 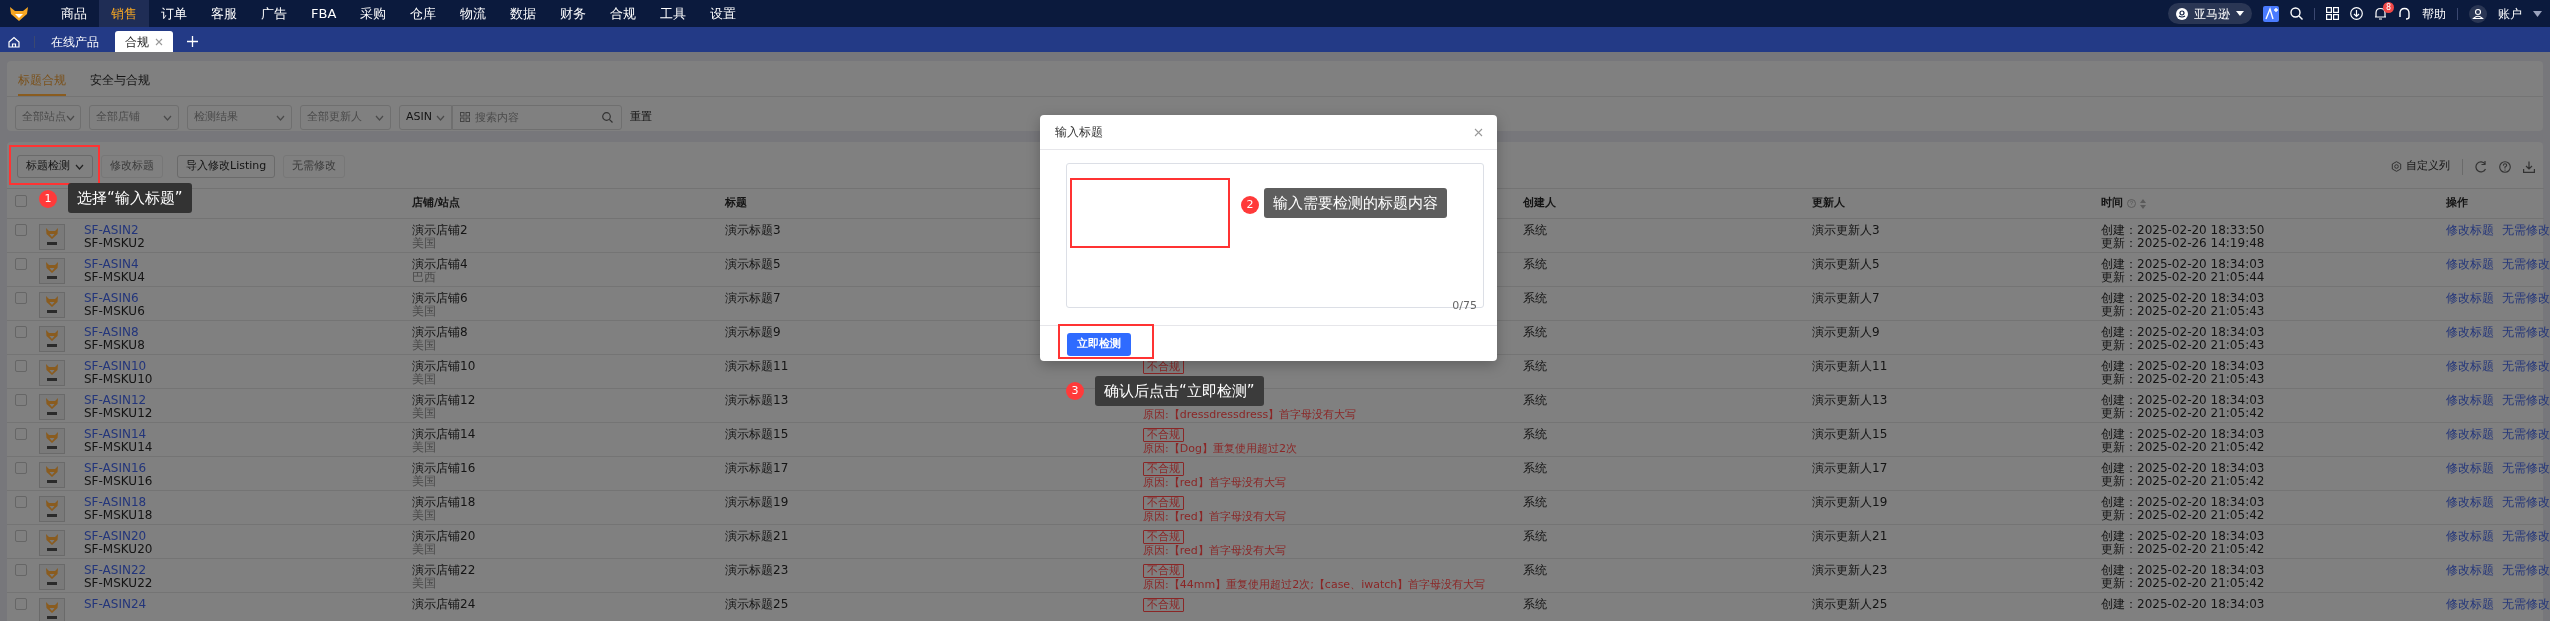 I want to click on account-menu: 账户, so click(x=2510, y=13).